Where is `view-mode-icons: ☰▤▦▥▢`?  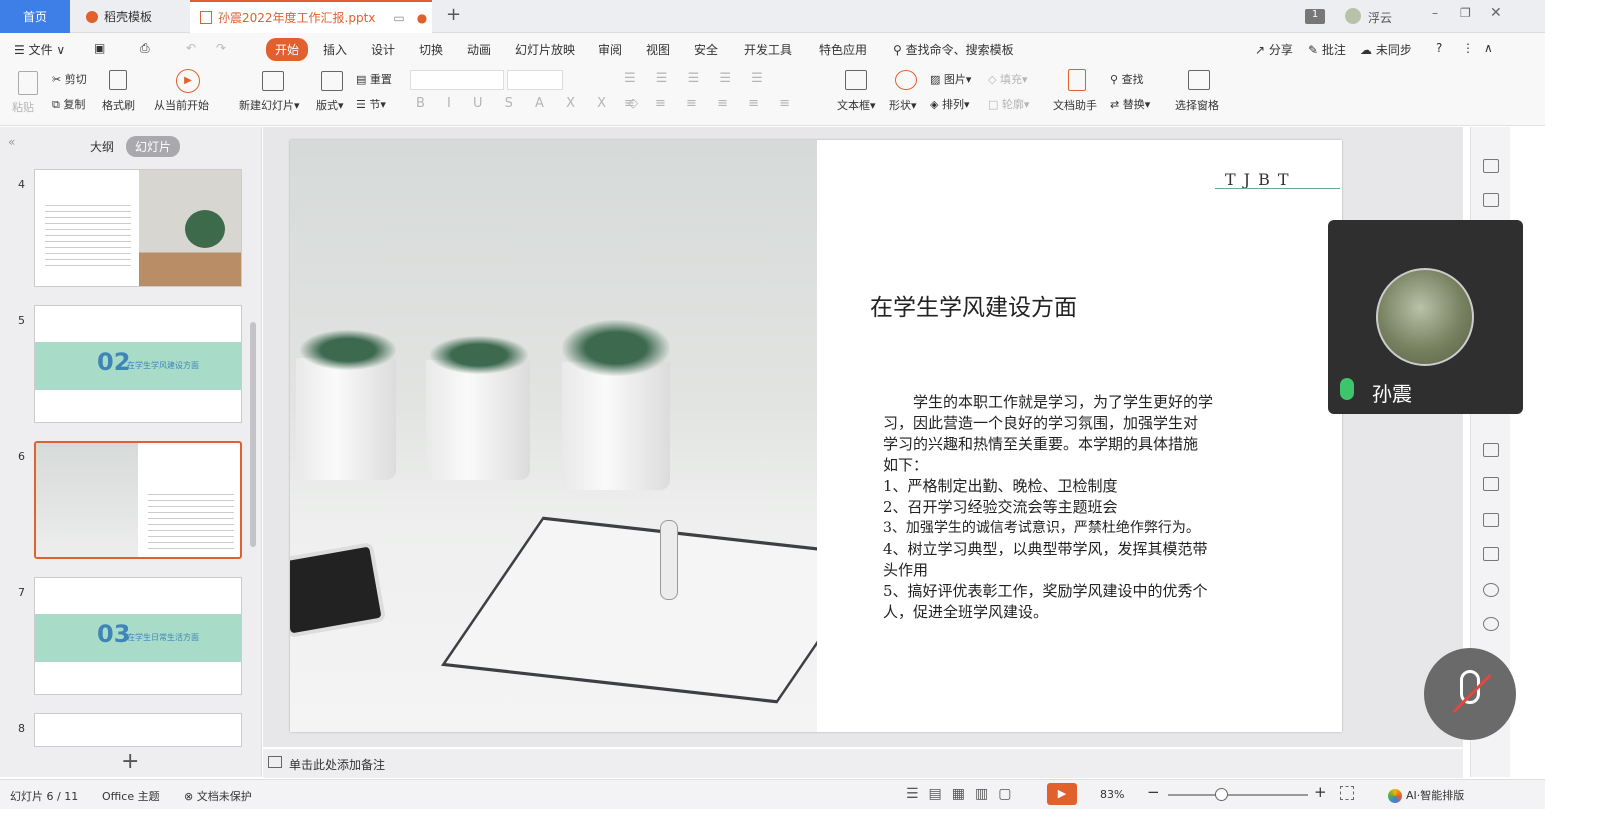 view-mode-icons: ☰▤▦▥▢ is located at coordinates (963, 794).